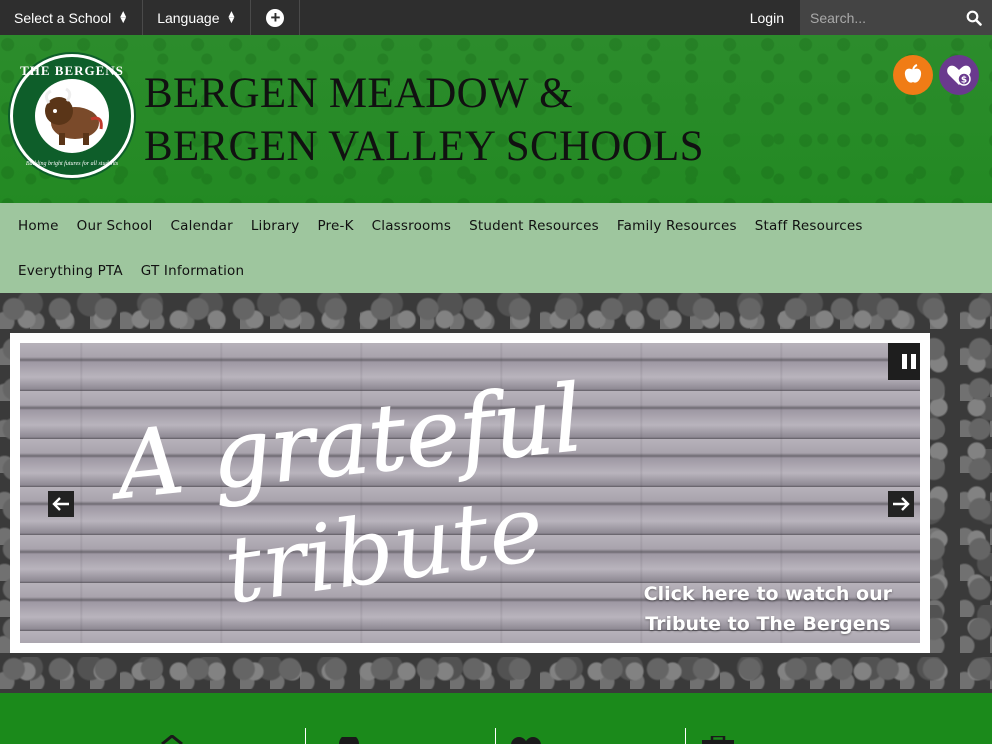  Describe the element at coordinates (888, 17) in the screenshot. I see `search-input` at that location.